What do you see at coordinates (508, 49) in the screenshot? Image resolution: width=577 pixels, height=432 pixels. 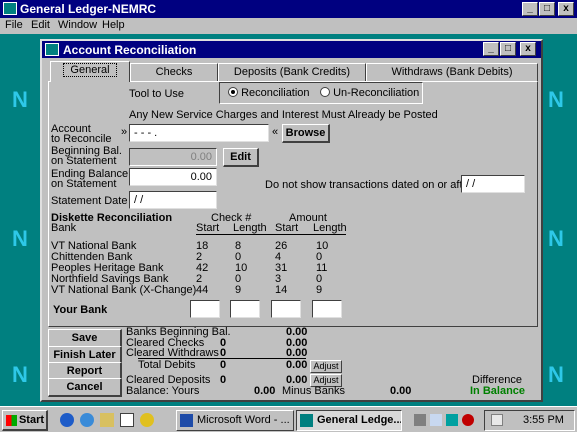 I see `child-restore-button: □` at bounding box center [508, 49].